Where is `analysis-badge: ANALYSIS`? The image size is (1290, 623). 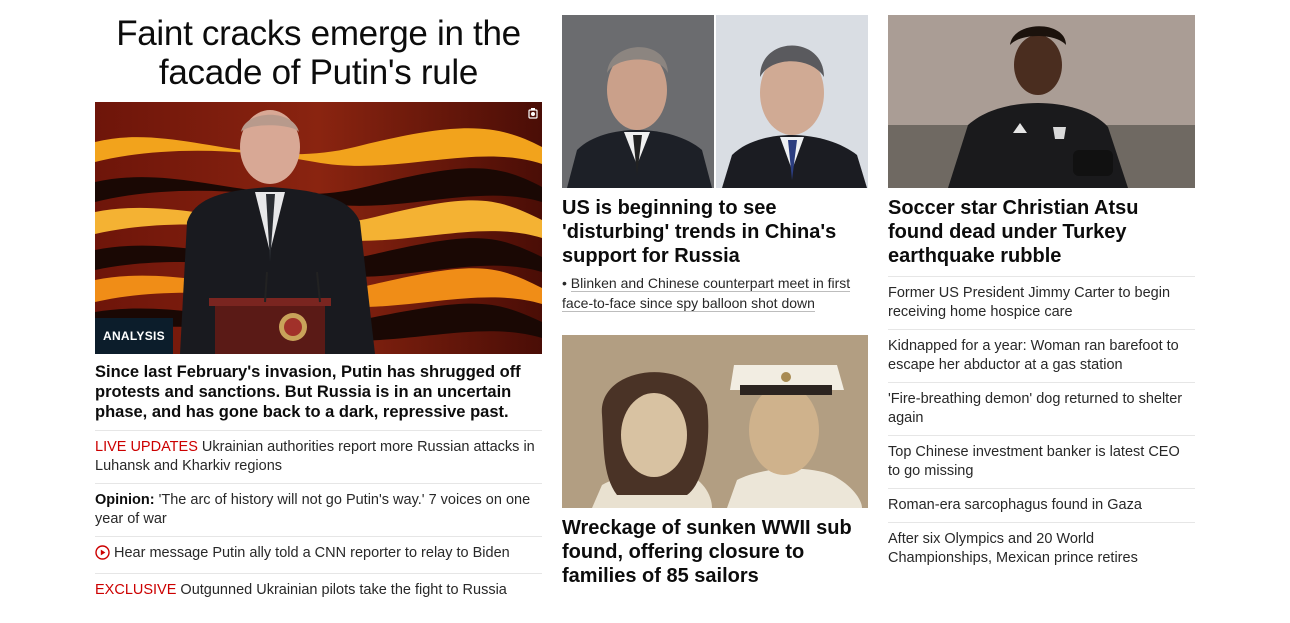
analysis-badge: ANALYSIS is located at coordinates (134, 336).